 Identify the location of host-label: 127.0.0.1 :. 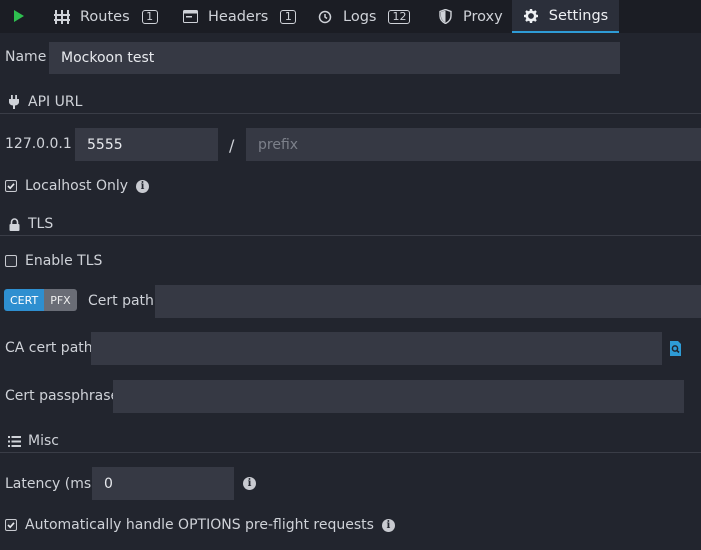
(43, 144).